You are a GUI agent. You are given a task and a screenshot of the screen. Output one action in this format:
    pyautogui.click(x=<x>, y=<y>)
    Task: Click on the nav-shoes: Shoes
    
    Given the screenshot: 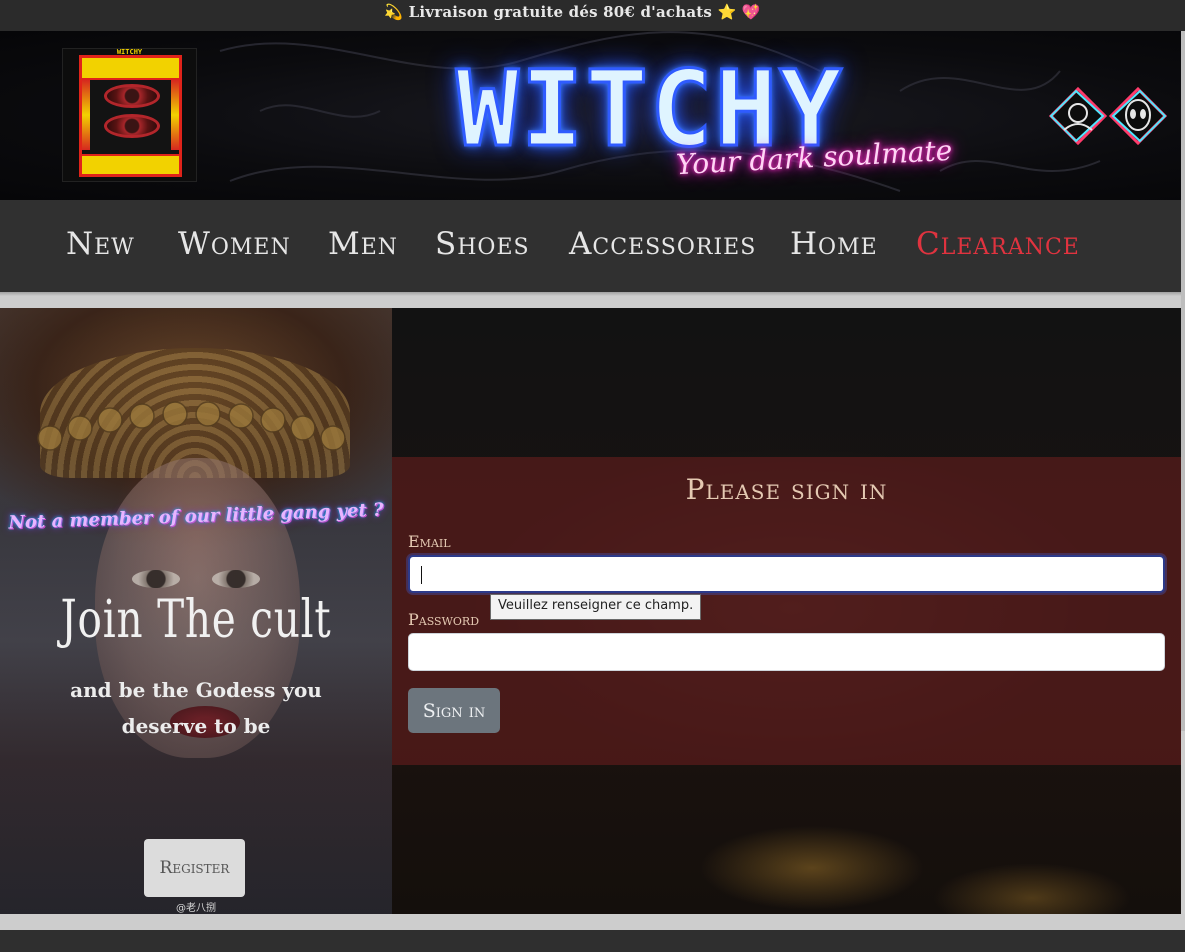 What is the action you would take?
    pyautogui.click(x=482, y=244)
    